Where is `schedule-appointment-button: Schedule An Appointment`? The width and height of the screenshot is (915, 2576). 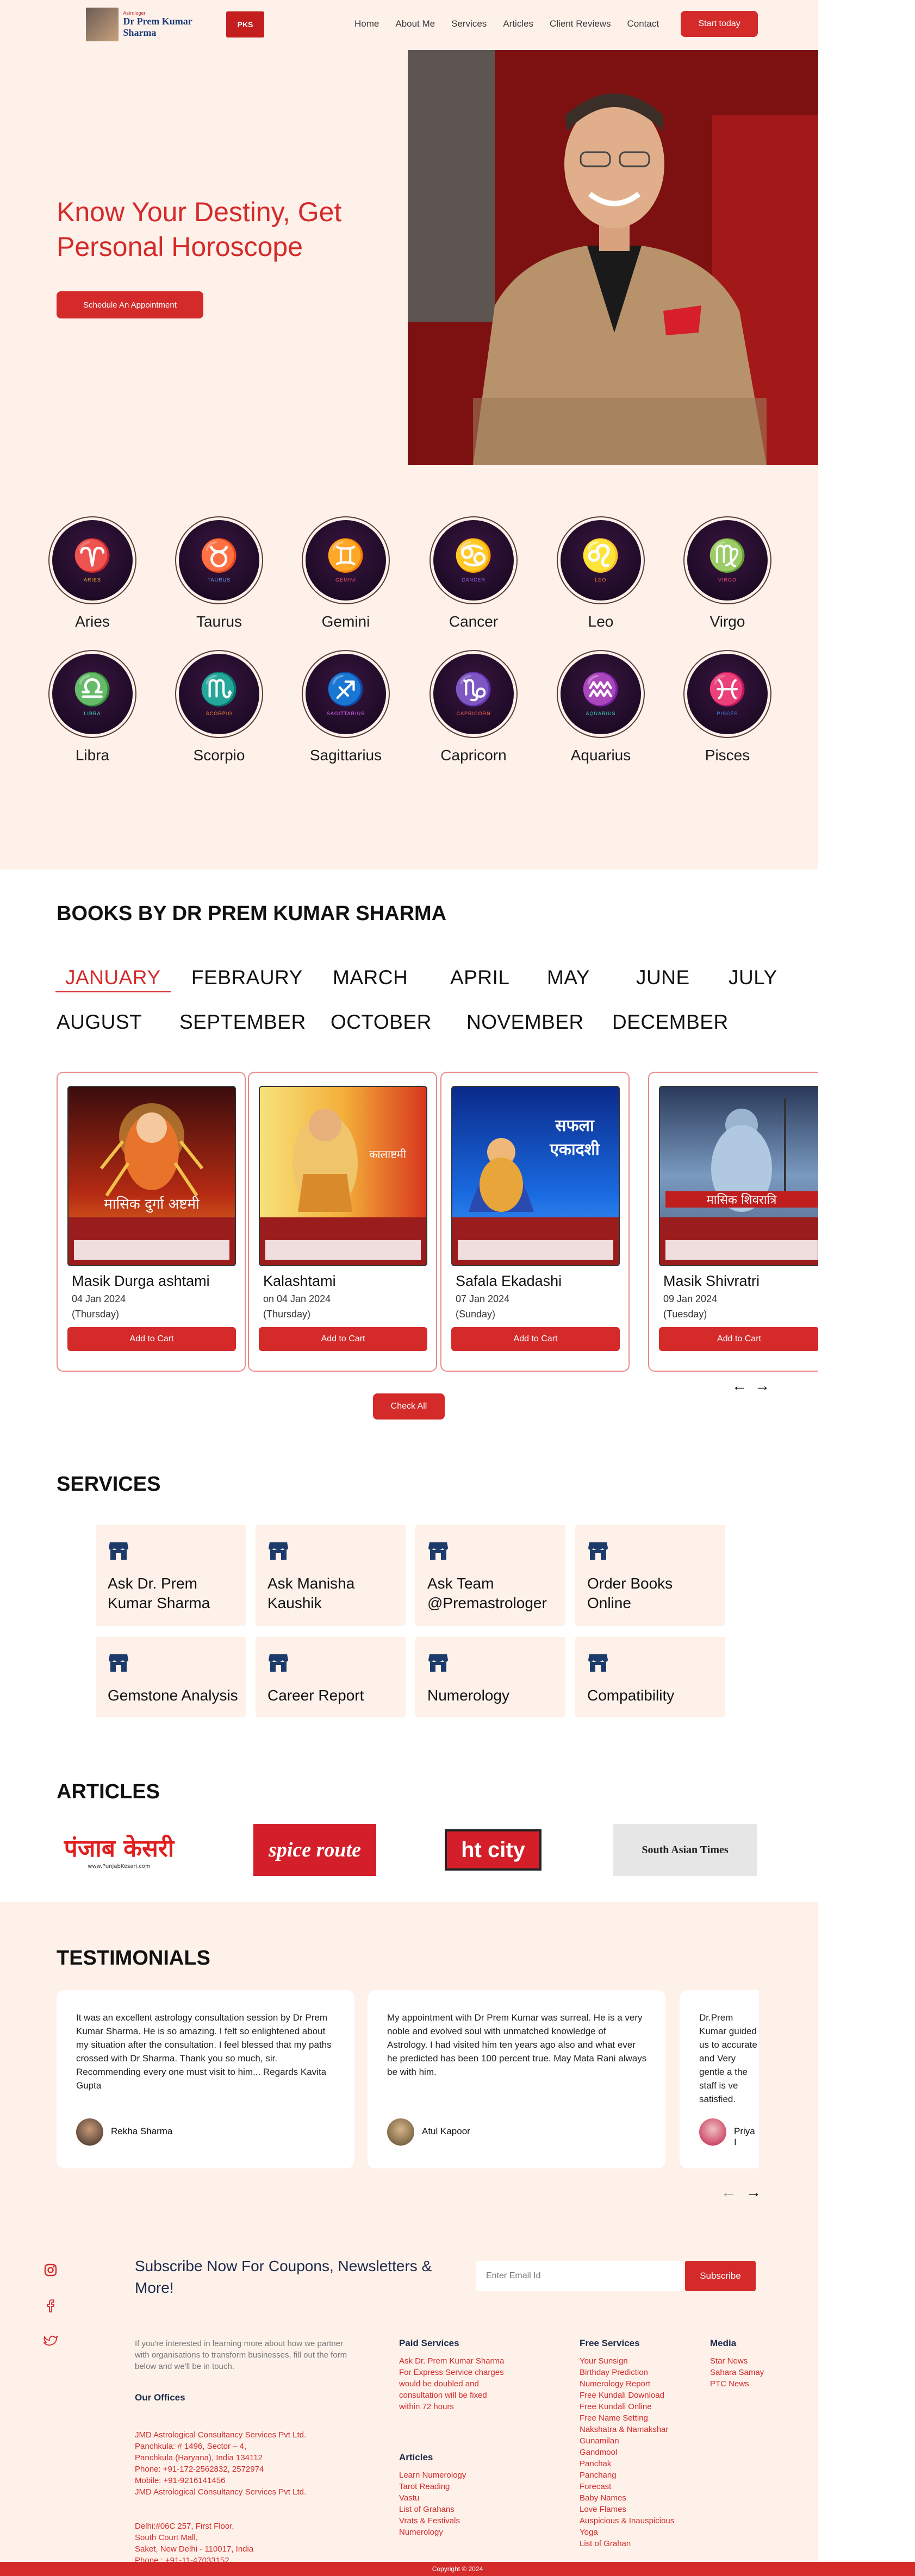
schedule-appointment-button: Schedule An Appointment is located at coordinates (130, 304).